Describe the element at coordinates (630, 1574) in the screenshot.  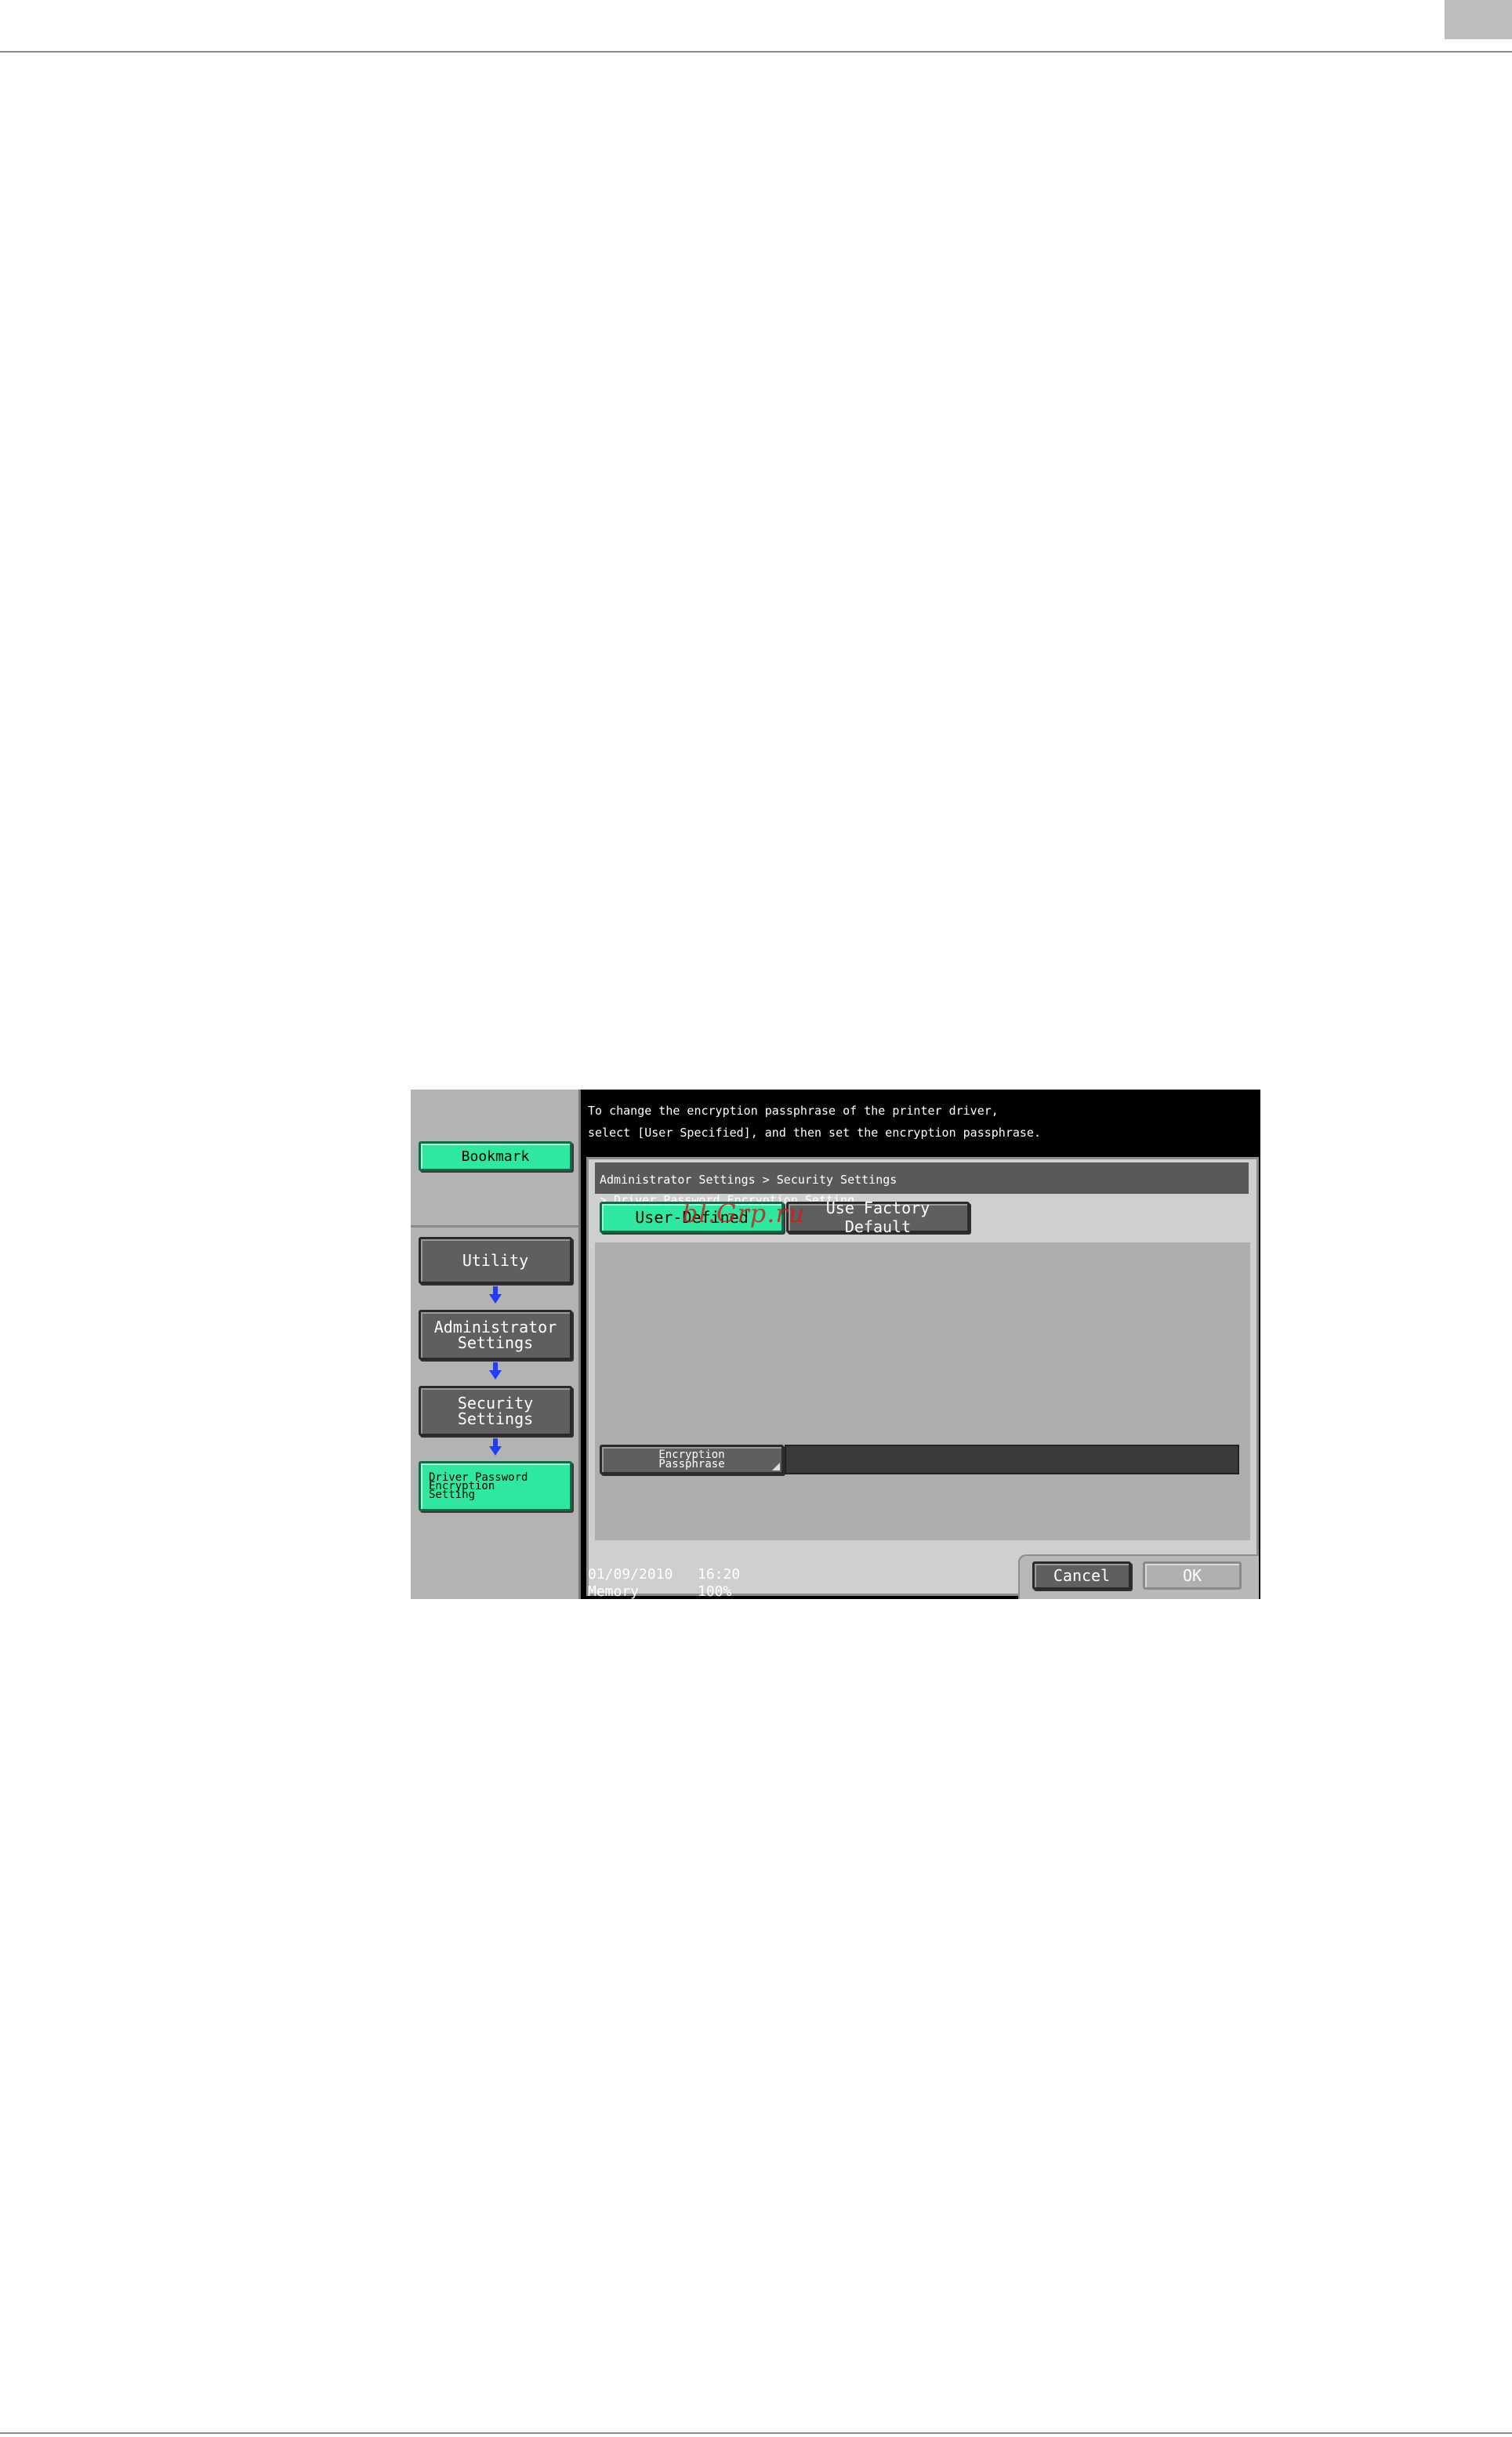
I see `status-date: 01/09/2010` at that location.